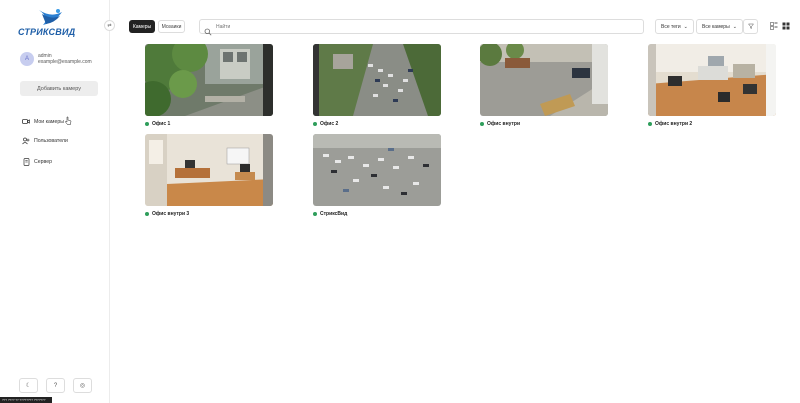  Describe the element at coordinates (712, 124) in the screenshot. I see `camera-title: Офис внутри 2` at that location.